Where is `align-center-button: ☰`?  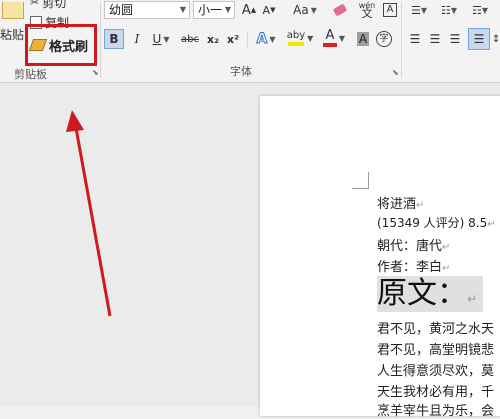
align-center-button: ☰ is located at coordinates (435, 39).